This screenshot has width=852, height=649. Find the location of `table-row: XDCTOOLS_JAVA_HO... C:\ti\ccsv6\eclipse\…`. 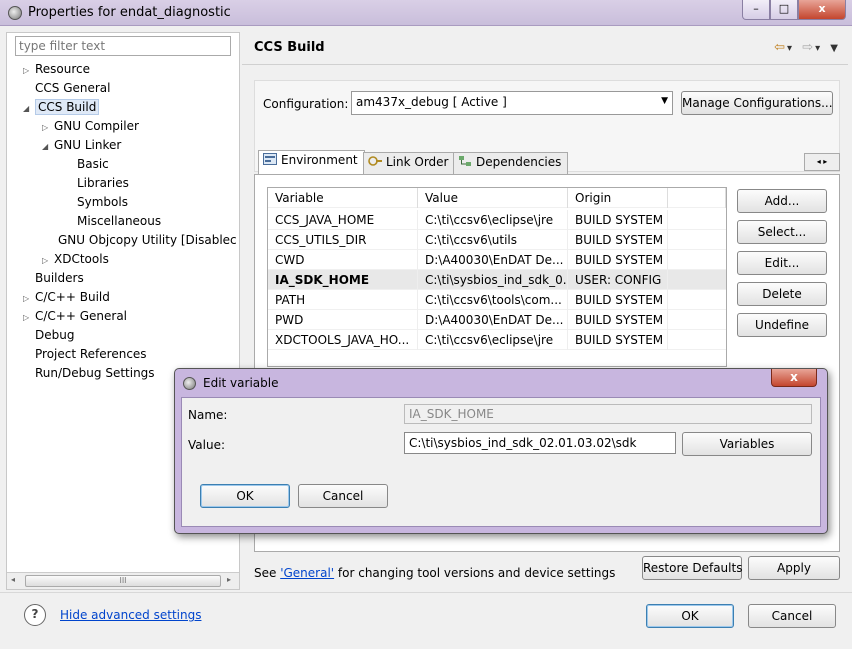

table-row: XDCTOOLS_JAVA_HO... C:\ti\ccsv6\eclipse\… is located at coordinates (497, 340).